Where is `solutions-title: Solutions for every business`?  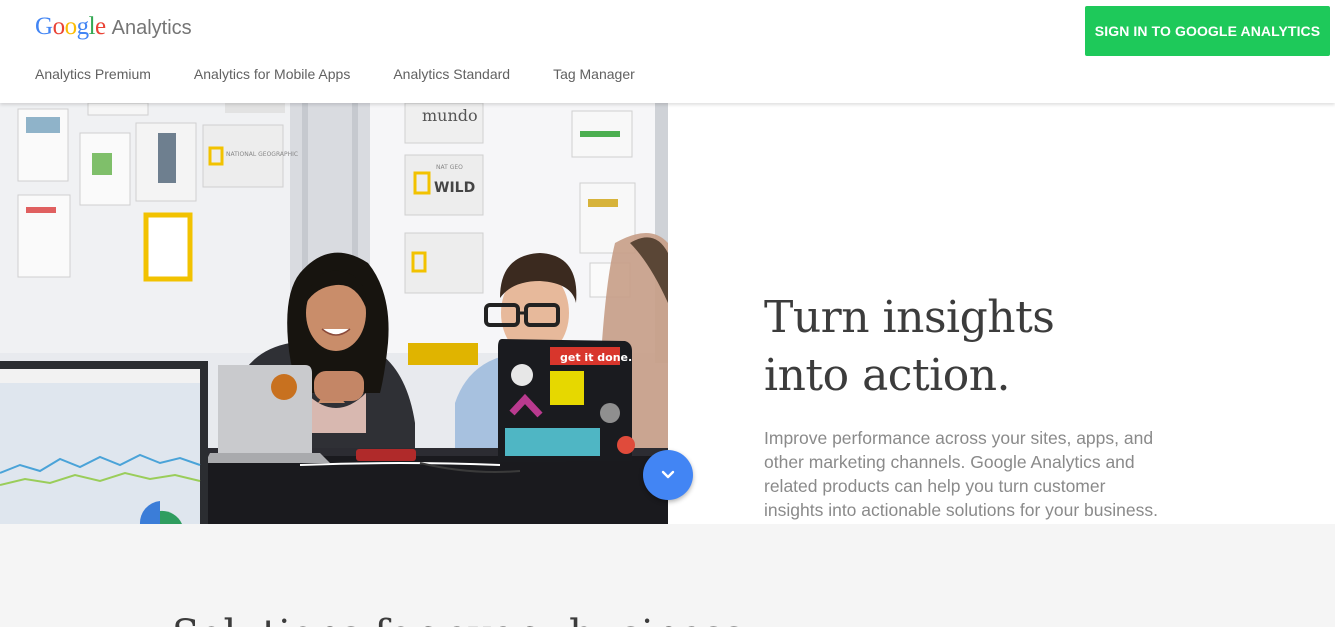 solutions-title: Solutions for every business is located at coordinates (458, 619).